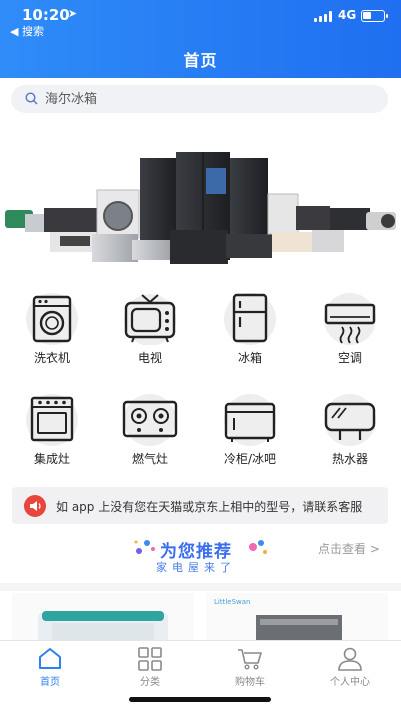  Describe the element at coordinates (150, 319) in the screenshot. I see `tv-icon` at that location.